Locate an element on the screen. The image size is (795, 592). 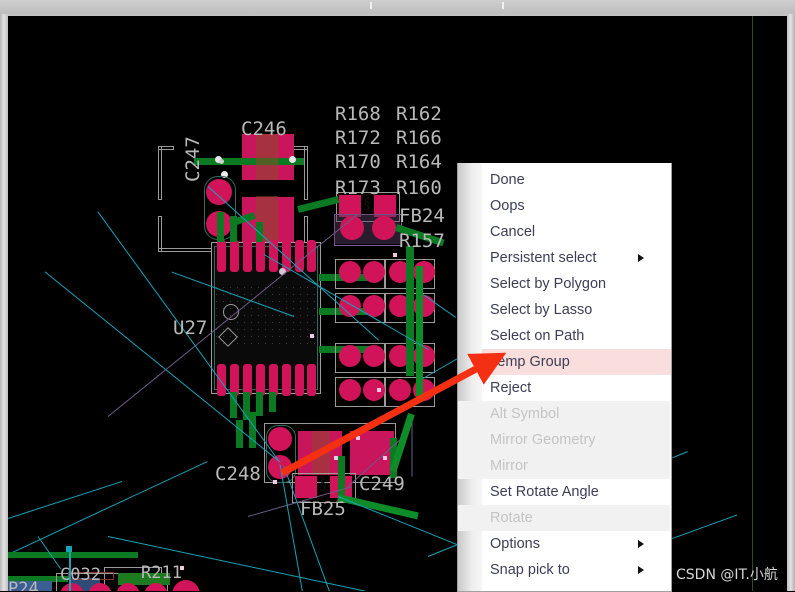
pcb-ref-label: C248 is located at coordinates (238, 474).